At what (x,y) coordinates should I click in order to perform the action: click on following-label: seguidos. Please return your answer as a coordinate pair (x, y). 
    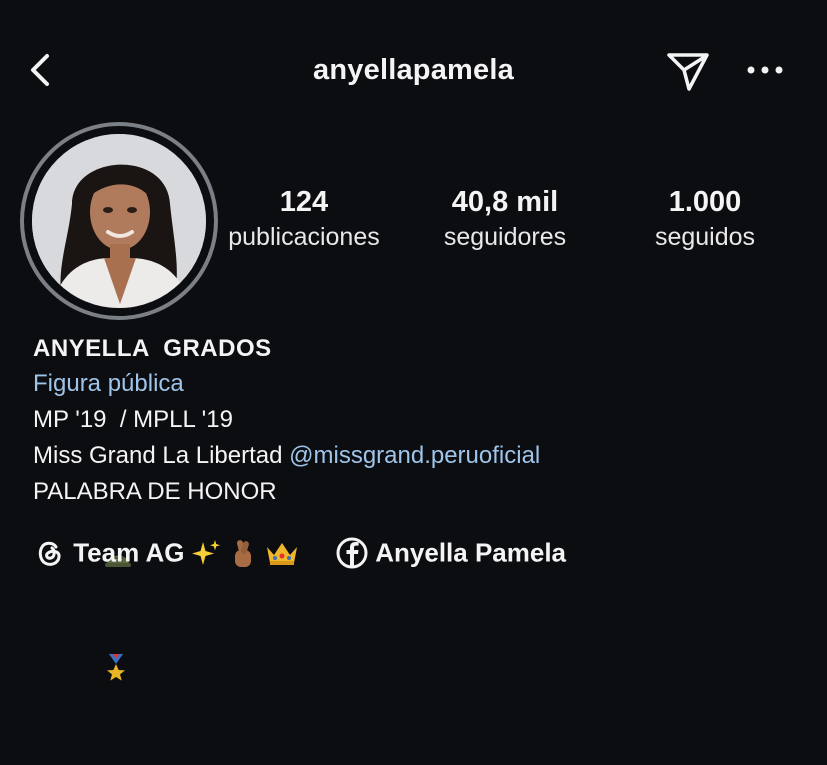
    Looking at the image, I should click on (705, 237).